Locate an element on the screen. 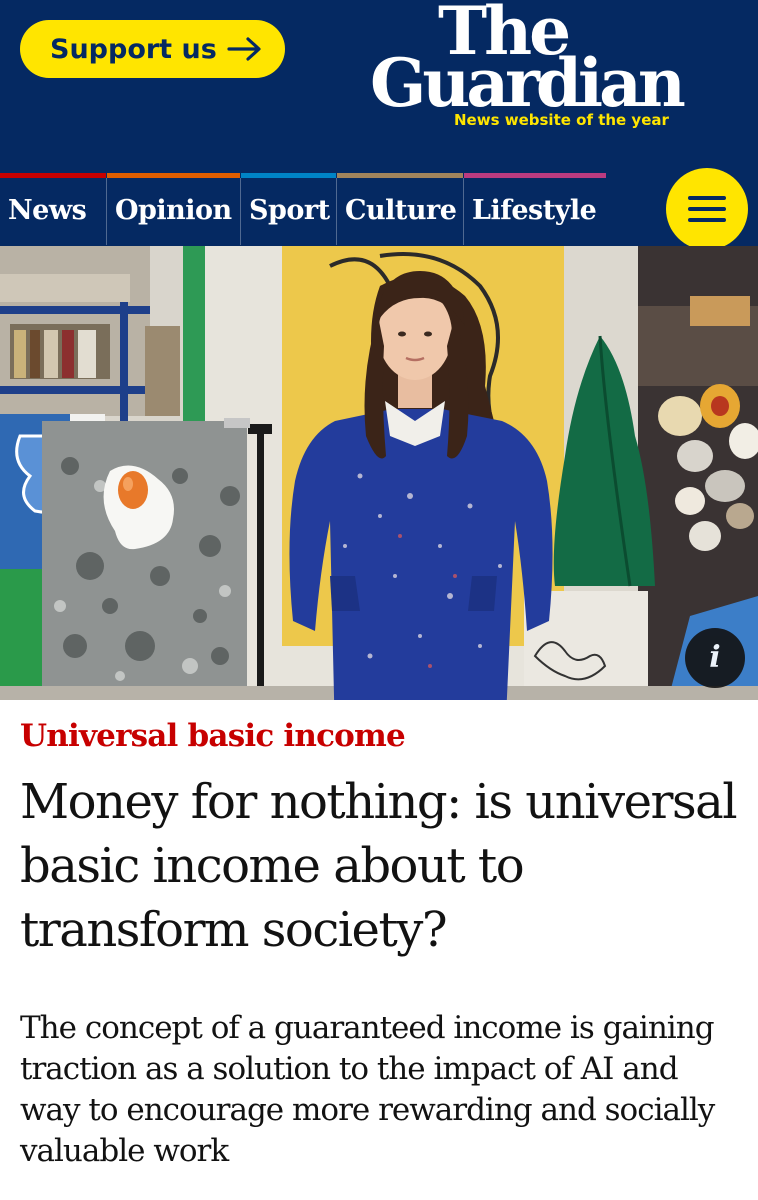  tagline: News website of the year is located at coordinates (561, 120).